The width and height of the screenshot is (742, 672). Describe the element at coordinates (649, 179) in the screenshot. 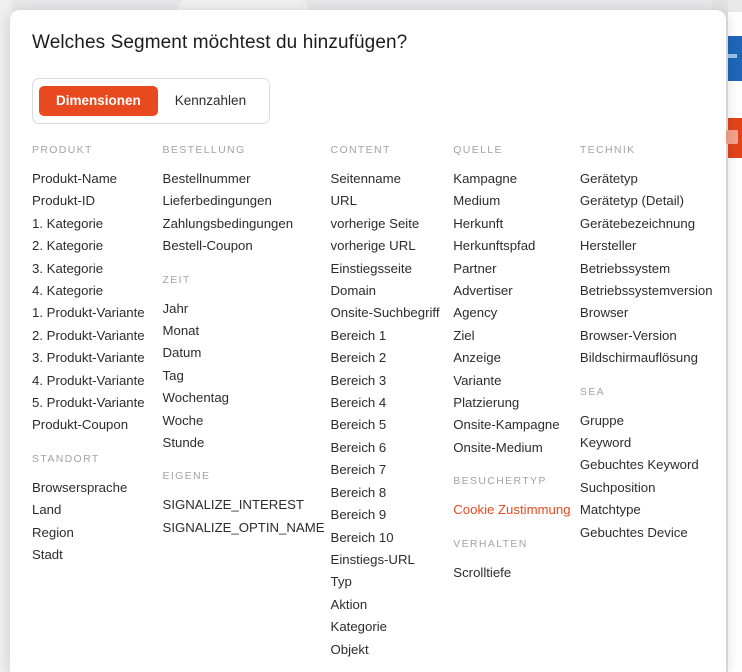

I see `dimension-item: Gerätetyp` at that location.